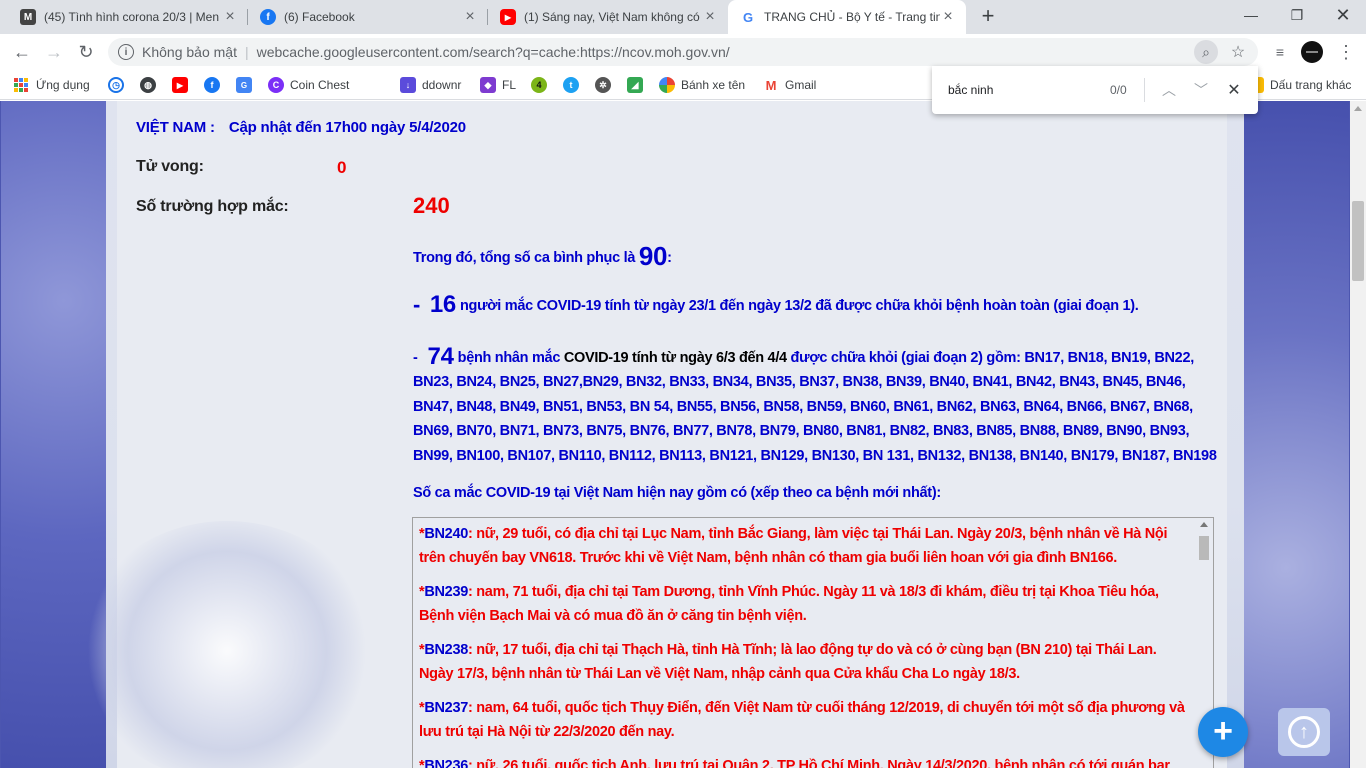  What do you see at coordinates (1118, 90) in the screenshot?
I see `find-count: 0/0` at bounding box center [1118, 90].